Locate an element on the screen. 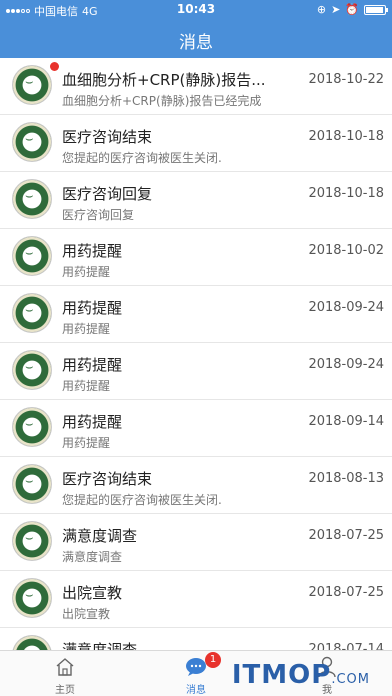 The height and width of the screenshot is (696, 392). message-item: 满意度调查 满意度调查 2018-07-25 is located at coordinates (196, 542).